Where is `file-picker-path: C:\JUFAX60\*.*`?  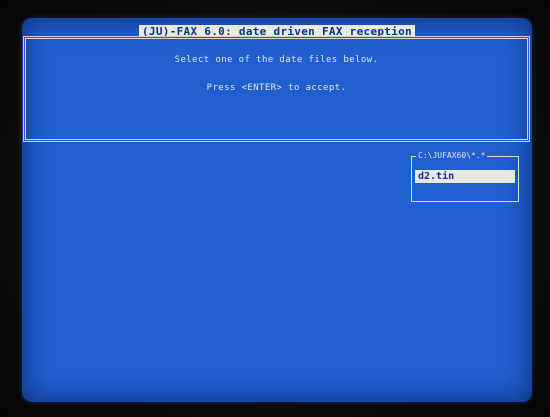
file-picker-path: C:\JUFAX60\*.* is located at coordinates (452, 155).